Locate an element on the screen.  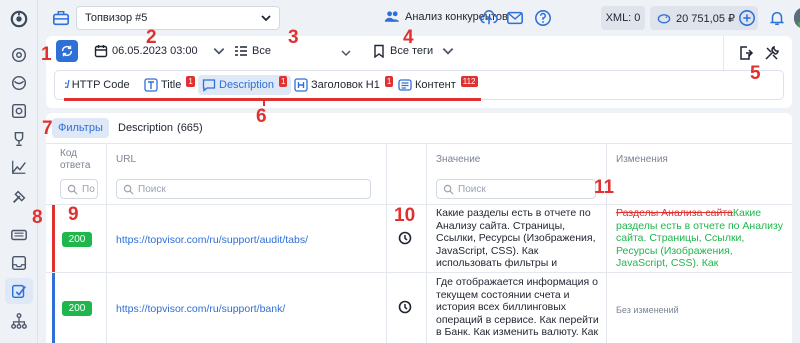
snapshots-icon is located at coordinates (19, 111).